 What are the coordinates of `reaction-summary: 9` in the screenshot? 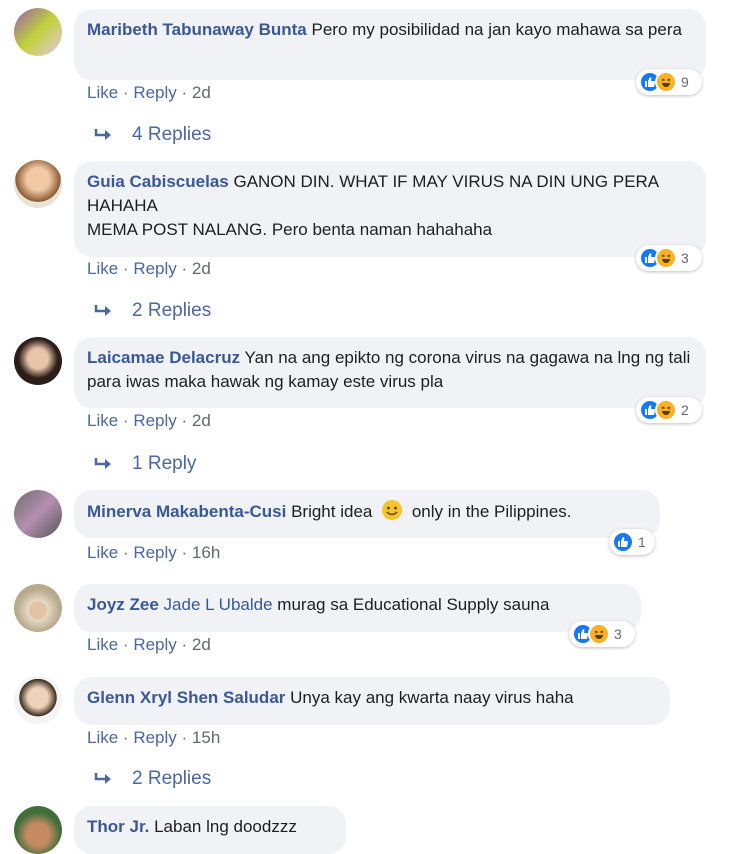 It's located at (669, 82).